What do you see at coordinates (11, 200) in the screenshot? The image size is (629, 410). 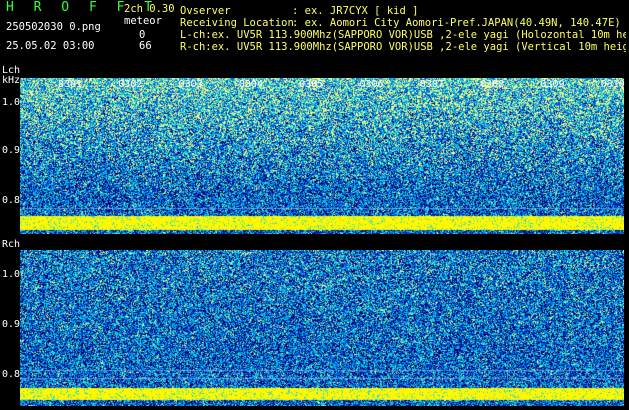 I see `lch-ytick-0.8: 0.8` at bounding box center [11, 200].